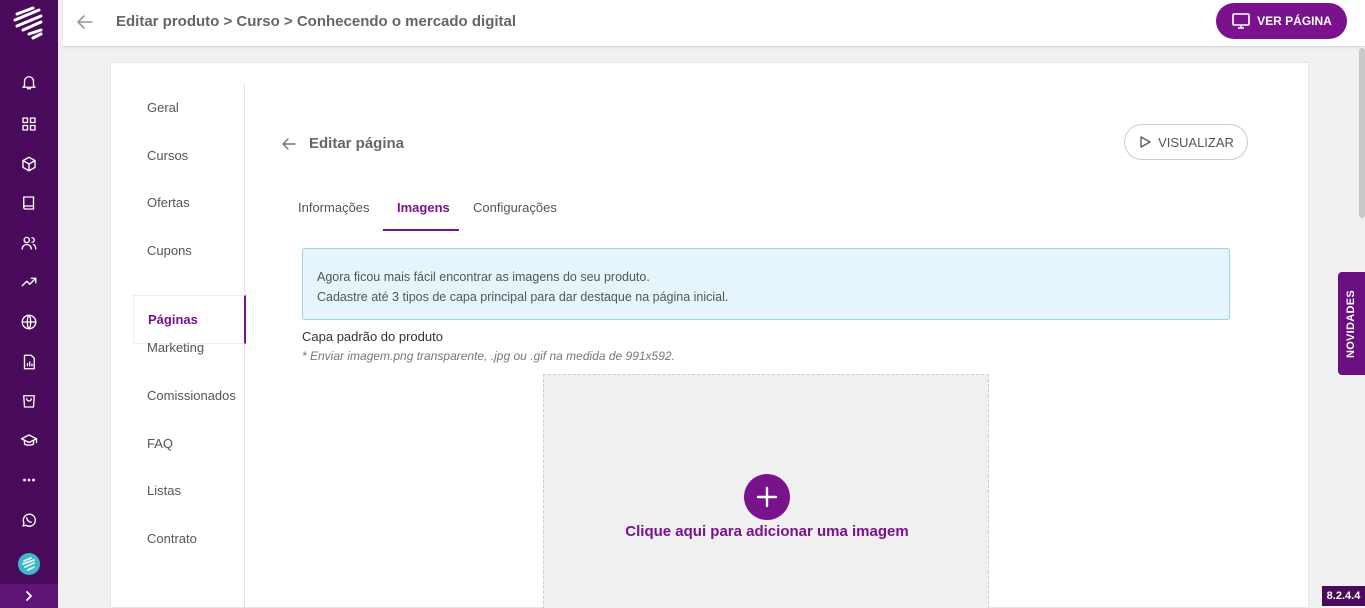  Describe the element at coordinates (357, 143) in the screenshot. I see `section-title: Editar página` at that location.